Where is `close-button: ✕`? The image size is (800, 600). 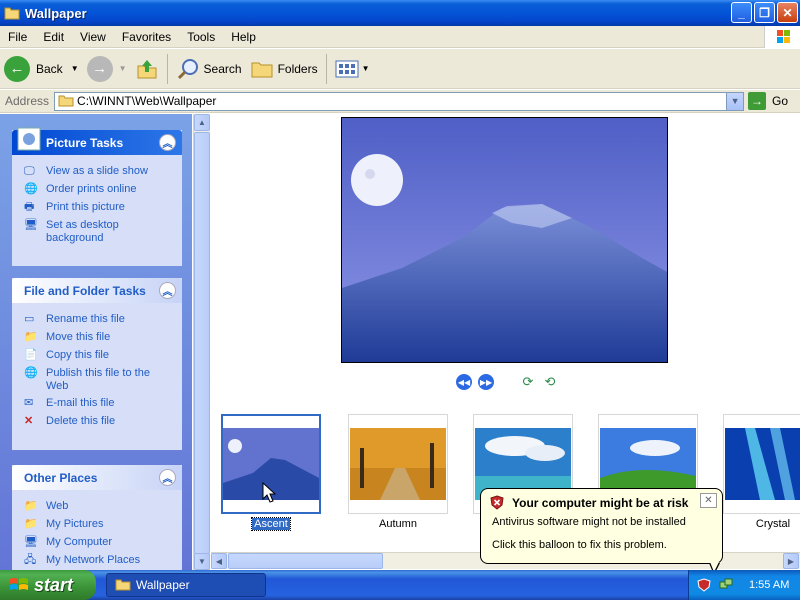 close-button: ✕ is located at coordinates (787, 12).